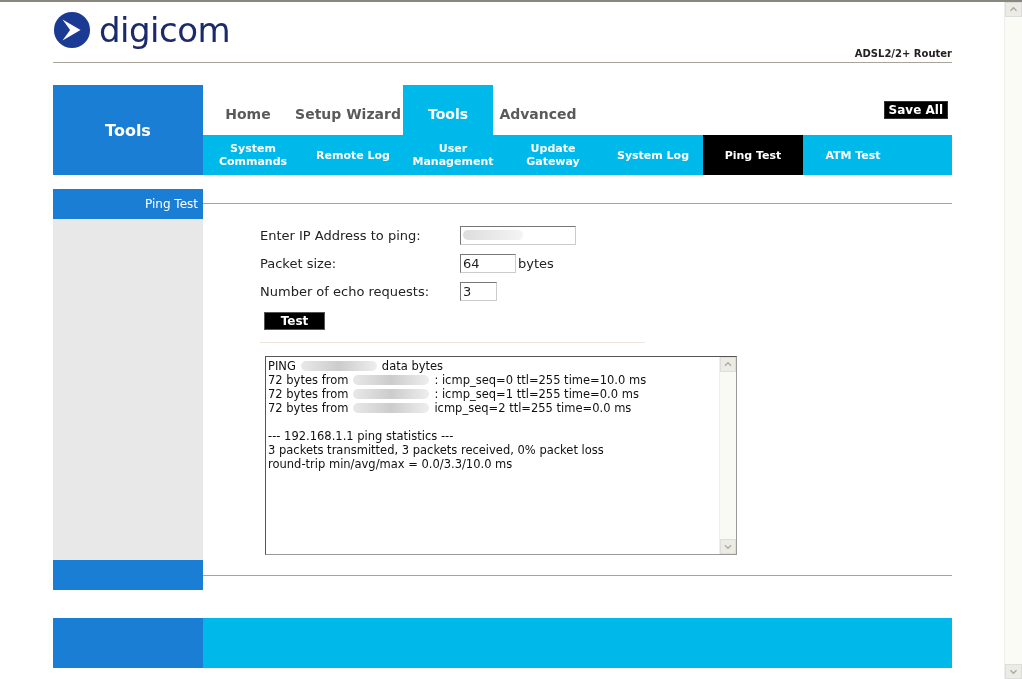 Image resolution: width=1022 pixels, height=679 pixels. Describe the element at coordinates (436, 450) in the screenshot. I see `output-text: 3 packets transmitted, 3 packets received, 0% packet loss` at that location.